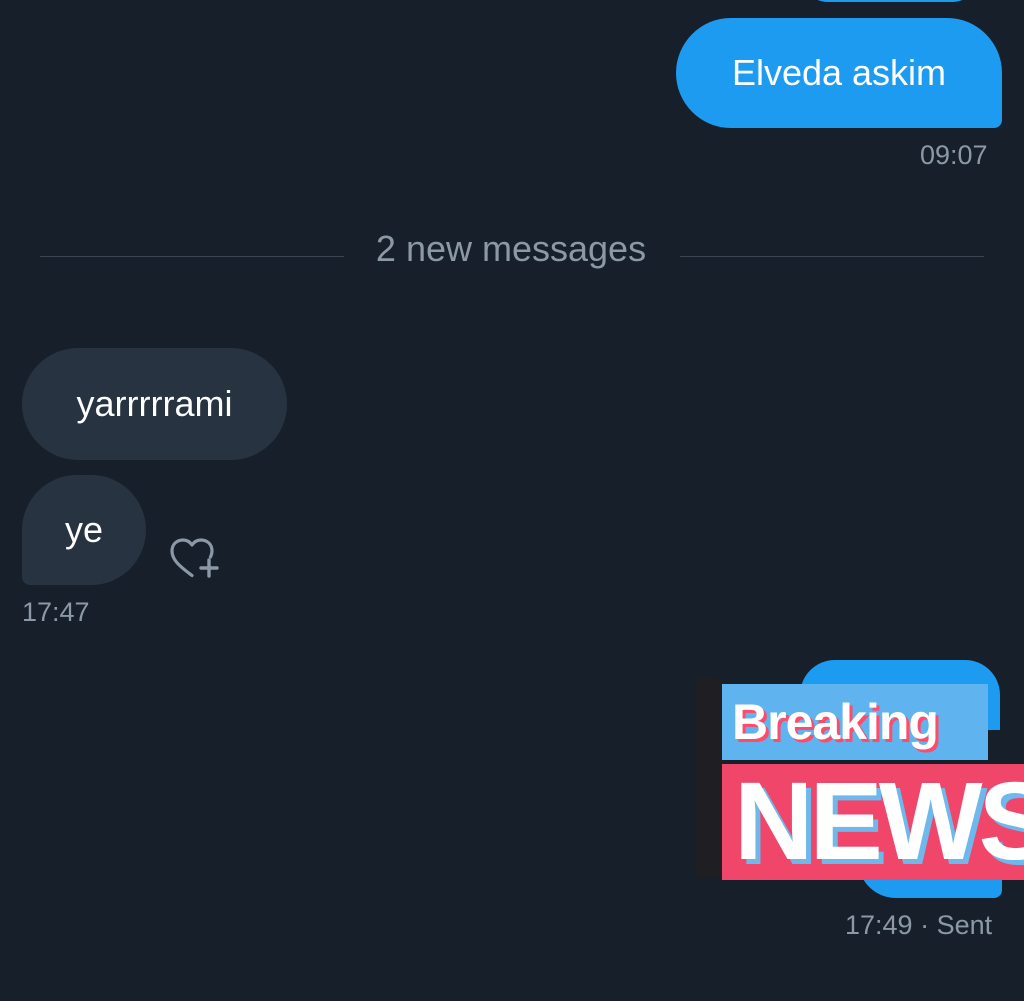 Image resolution: width=1024 pixels, height=1001 pixels. Describe the element at coordinates (879, 925) in the screenshot. I see `timestamp-time: 17:49` at that location.